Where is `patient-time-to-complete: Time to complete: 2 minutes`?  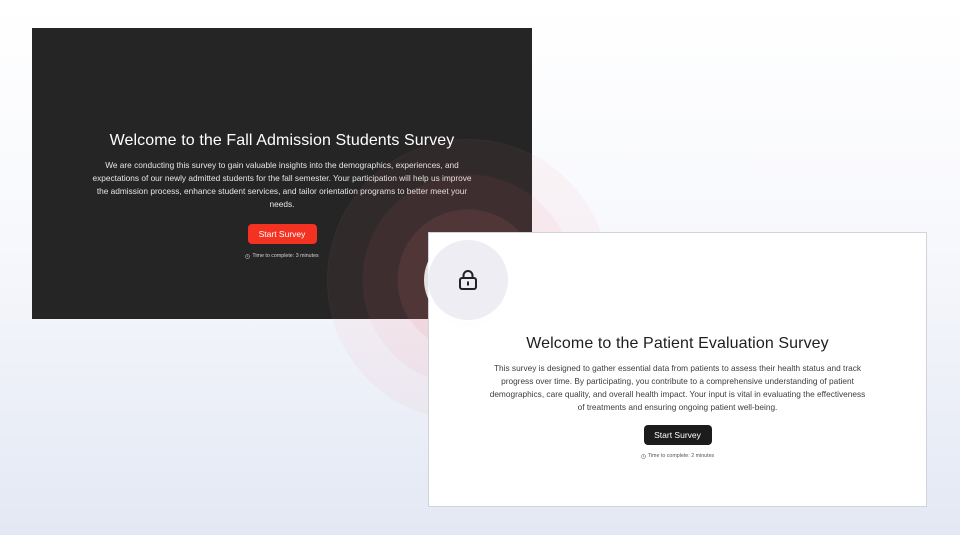 patient-time-to-complete: Time to complete: 2 minutes is located at coordinates (677, 456).